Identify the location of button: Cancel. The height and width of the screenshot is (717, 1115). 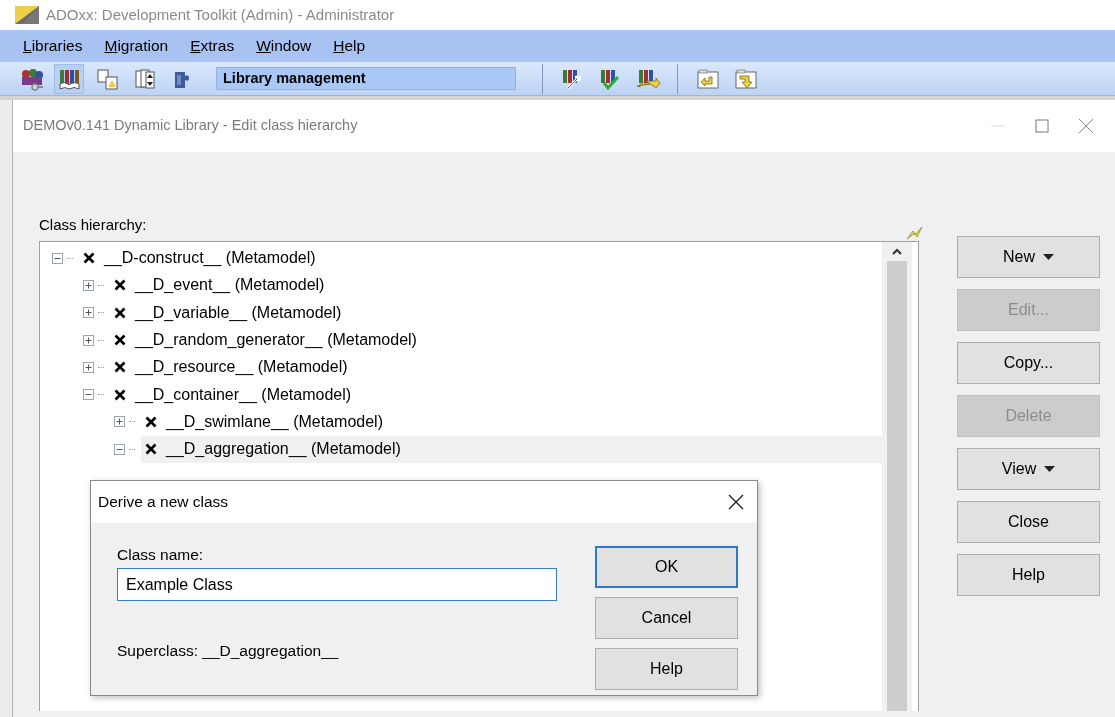
(666, 618).